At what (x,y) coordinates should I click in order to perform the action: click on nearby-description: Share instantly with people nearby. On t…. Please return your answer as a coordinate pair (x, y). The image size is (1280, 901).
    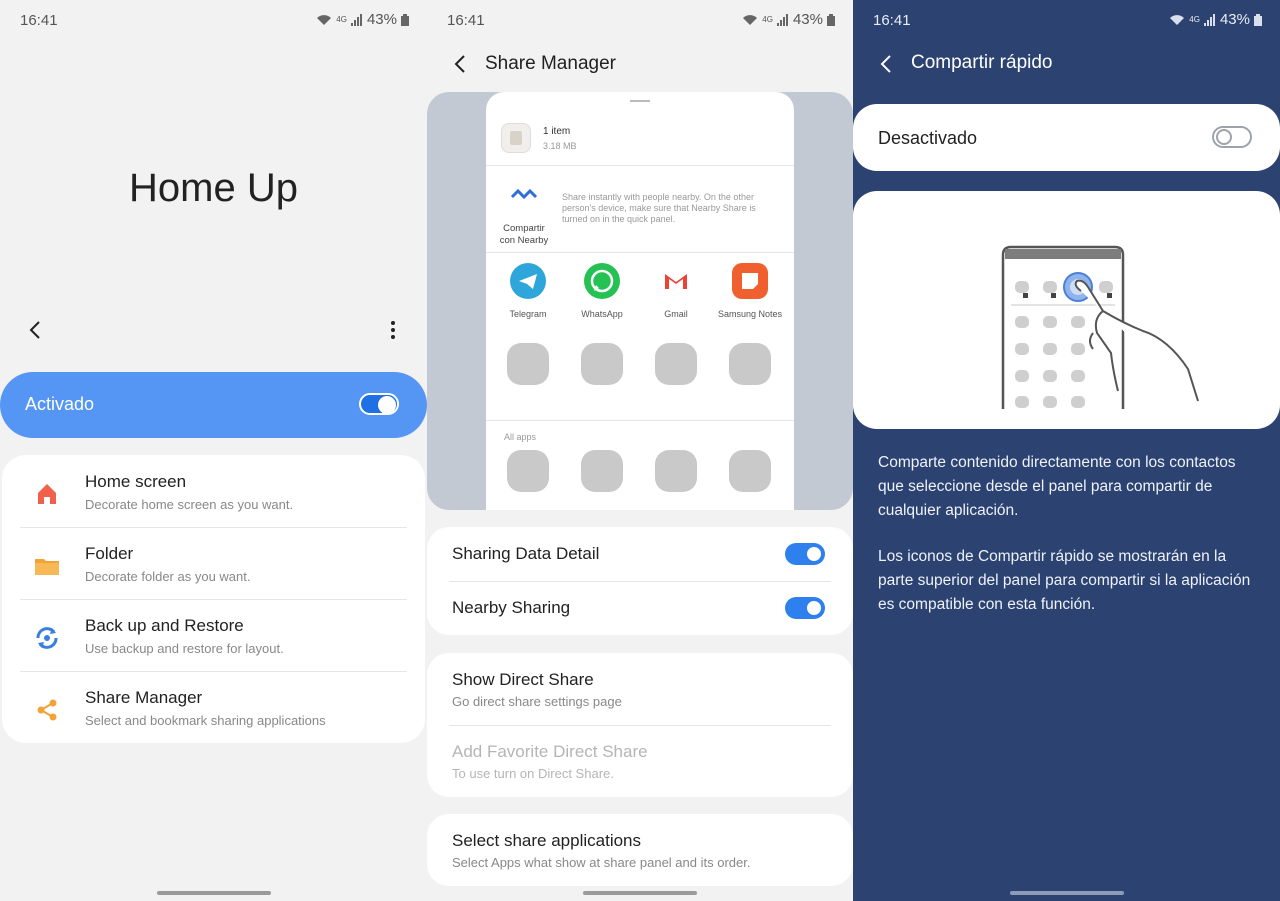
    Looking at the image, I should click on (659, 208).